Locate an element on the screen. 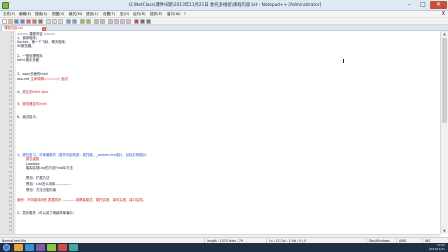 The width and height of the screenshot is (448, 252). close-file-icon is located at coordinates (28, 21).